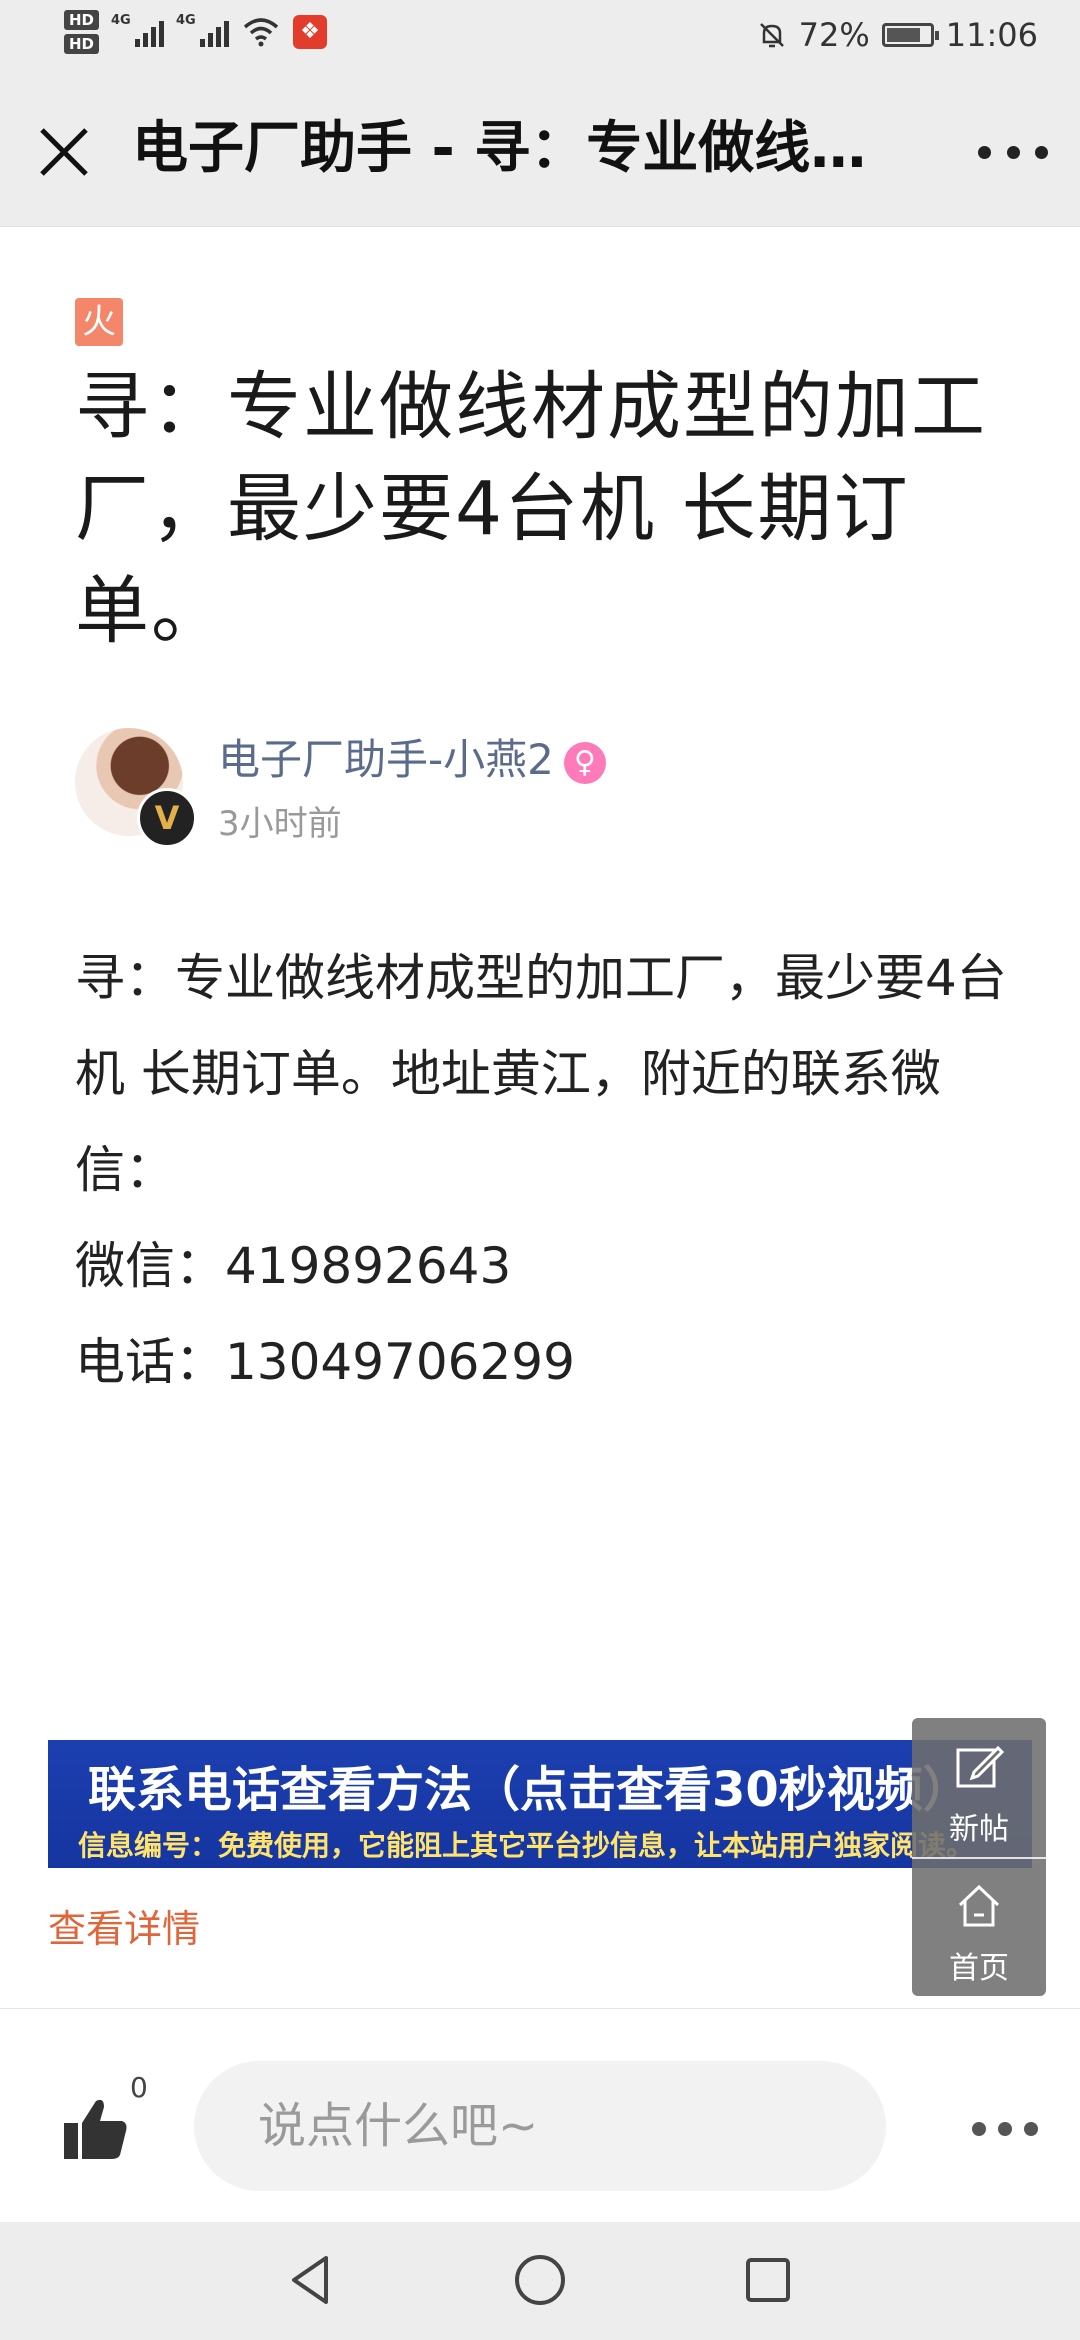 This screenshot has height=2340, width=1080. What do you see at coordinates (186, 20) in the screenshot?
I see `net2-label: 4G` at bounding box center [186, 20].